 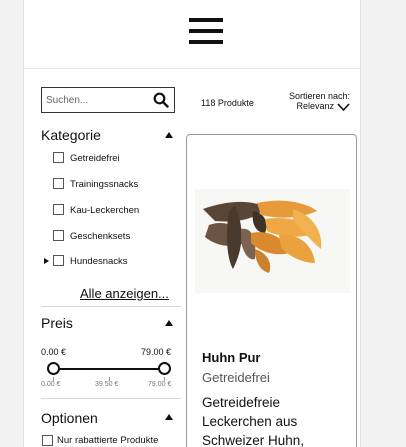 I want to click on option-item-label: Nur rabattierte Produkte, so click(x=108, y=441).